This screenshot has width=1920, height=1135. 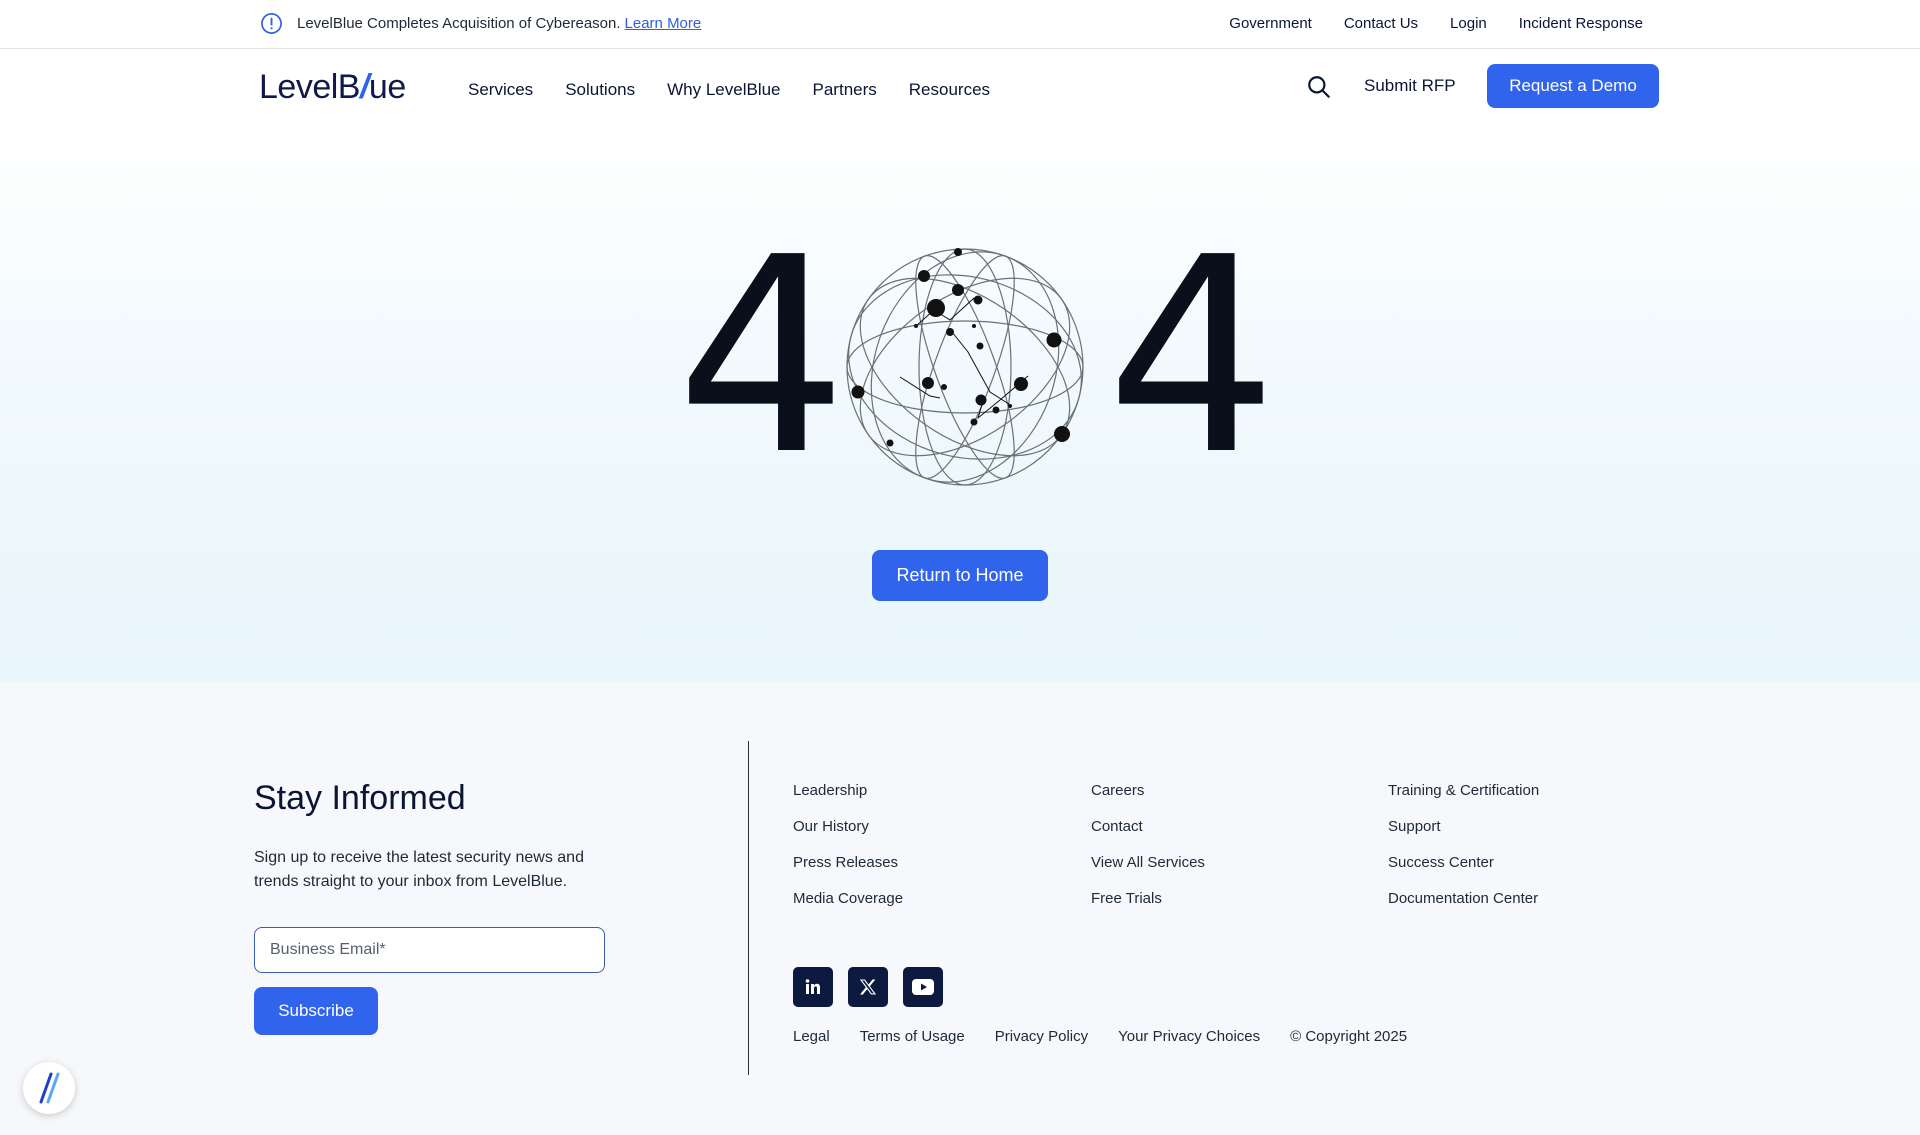 I want to click on levelblue-logo: LevelB/ue, so click(x=332, y=87).